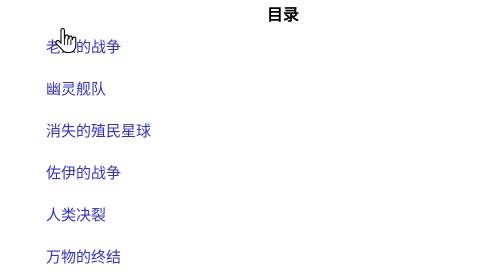 The image size is (496, 279). I want to click on list-item: 幽灵舰队, so click(98, 89).